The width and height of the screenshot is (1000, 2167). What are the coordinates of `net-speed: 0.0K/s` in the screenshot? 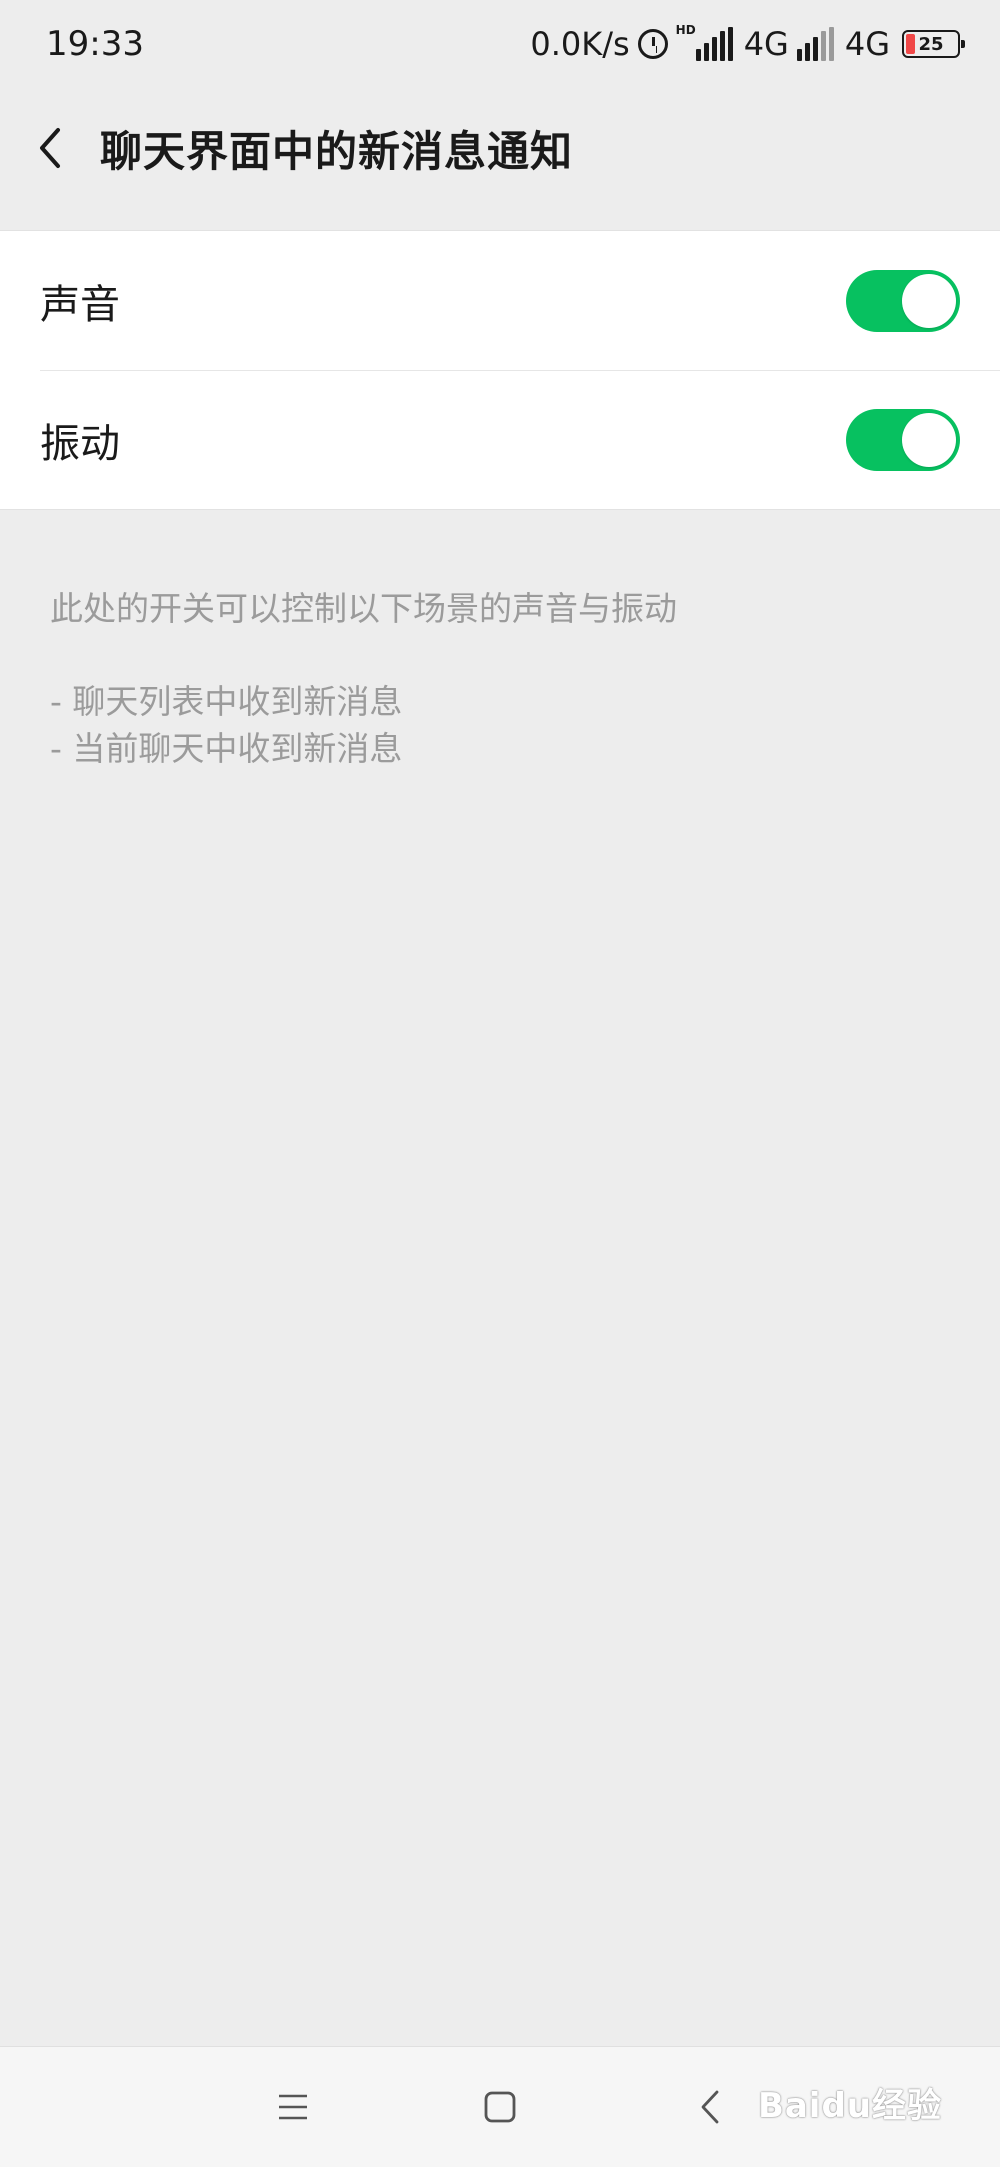 It's located at (580, 44).